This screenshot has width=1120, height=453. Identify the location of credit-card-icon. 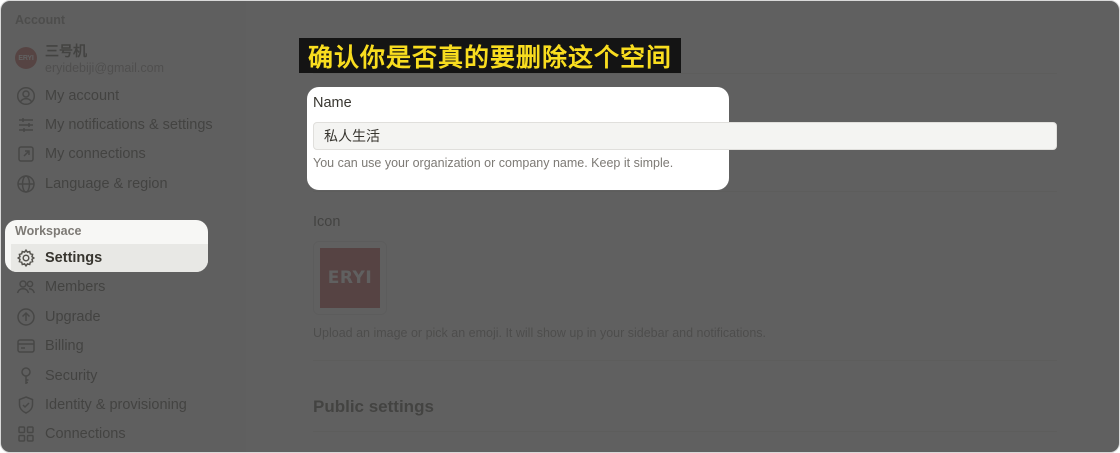
(26, 346).